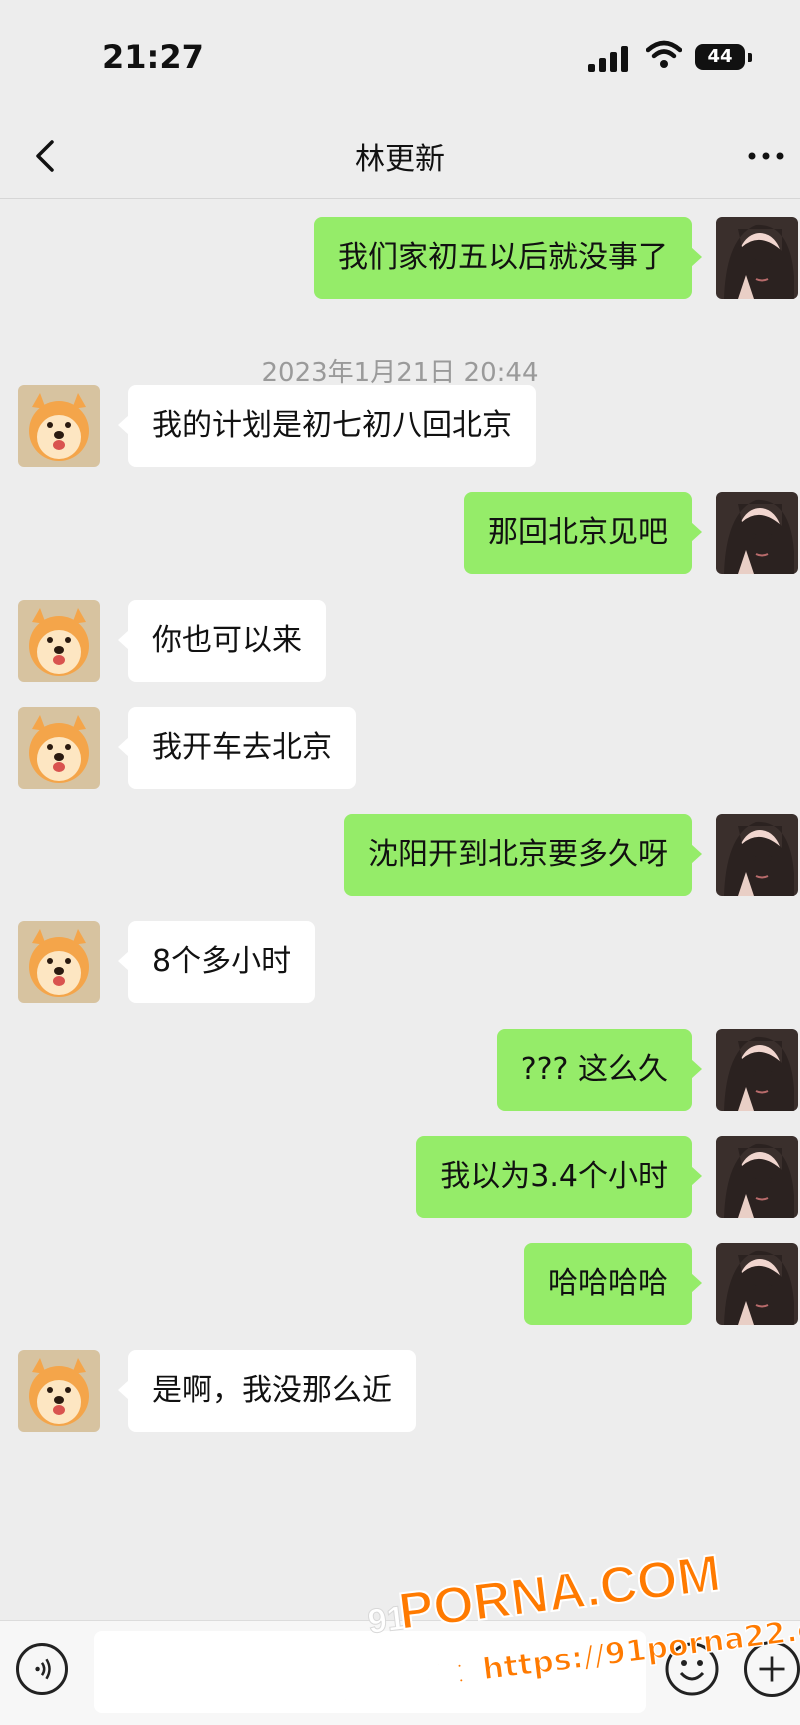  I want to click on plus-icon, so click(772, 1669).